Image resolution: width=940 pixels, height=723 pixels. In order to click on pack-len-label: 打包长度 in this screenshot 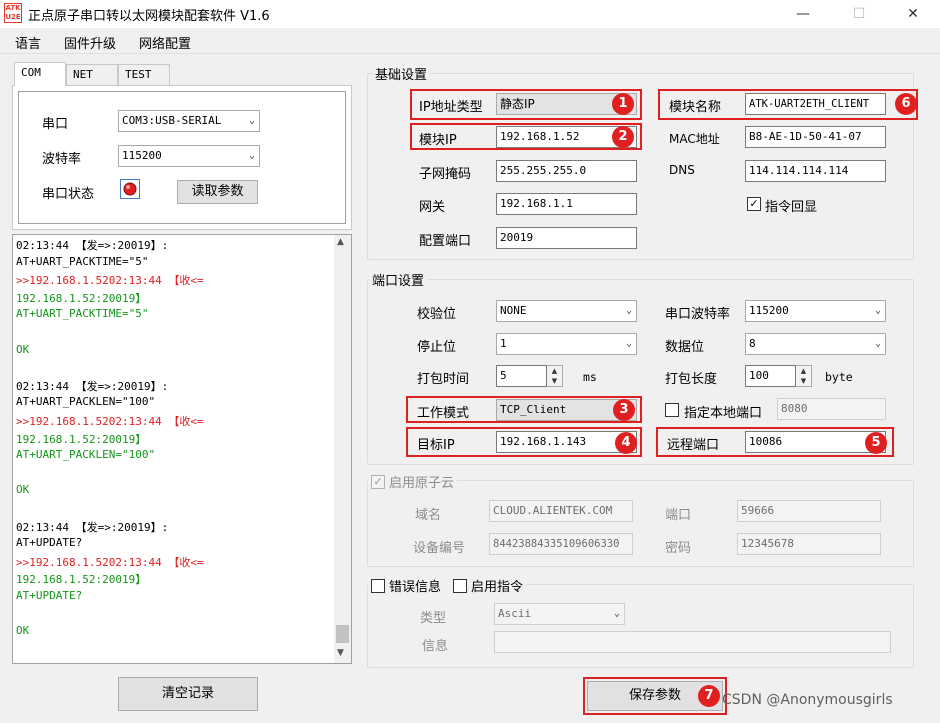, I will do `click(691, 379)`.